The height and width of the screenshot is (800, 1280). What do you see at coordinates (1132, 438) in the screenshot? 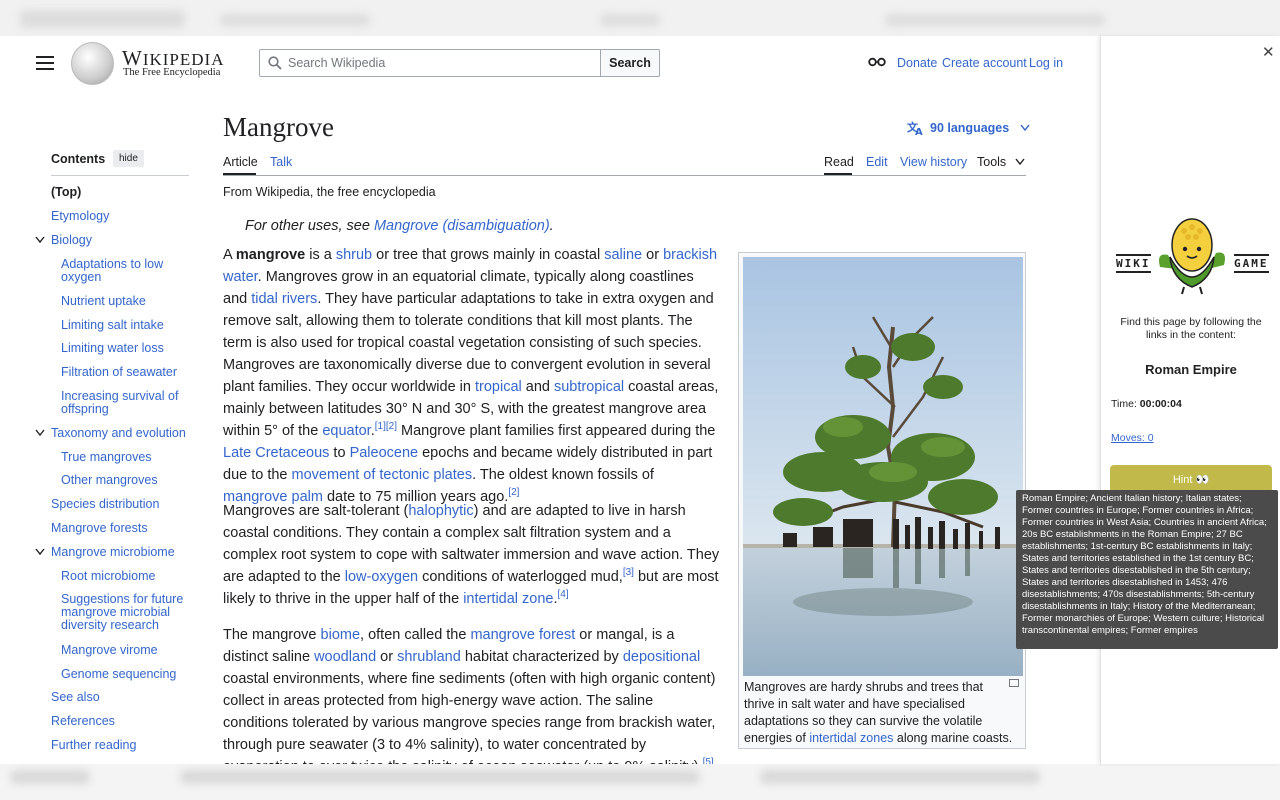
I see `moves-counter: Moves: 0` at bounding box center [1132, 438].